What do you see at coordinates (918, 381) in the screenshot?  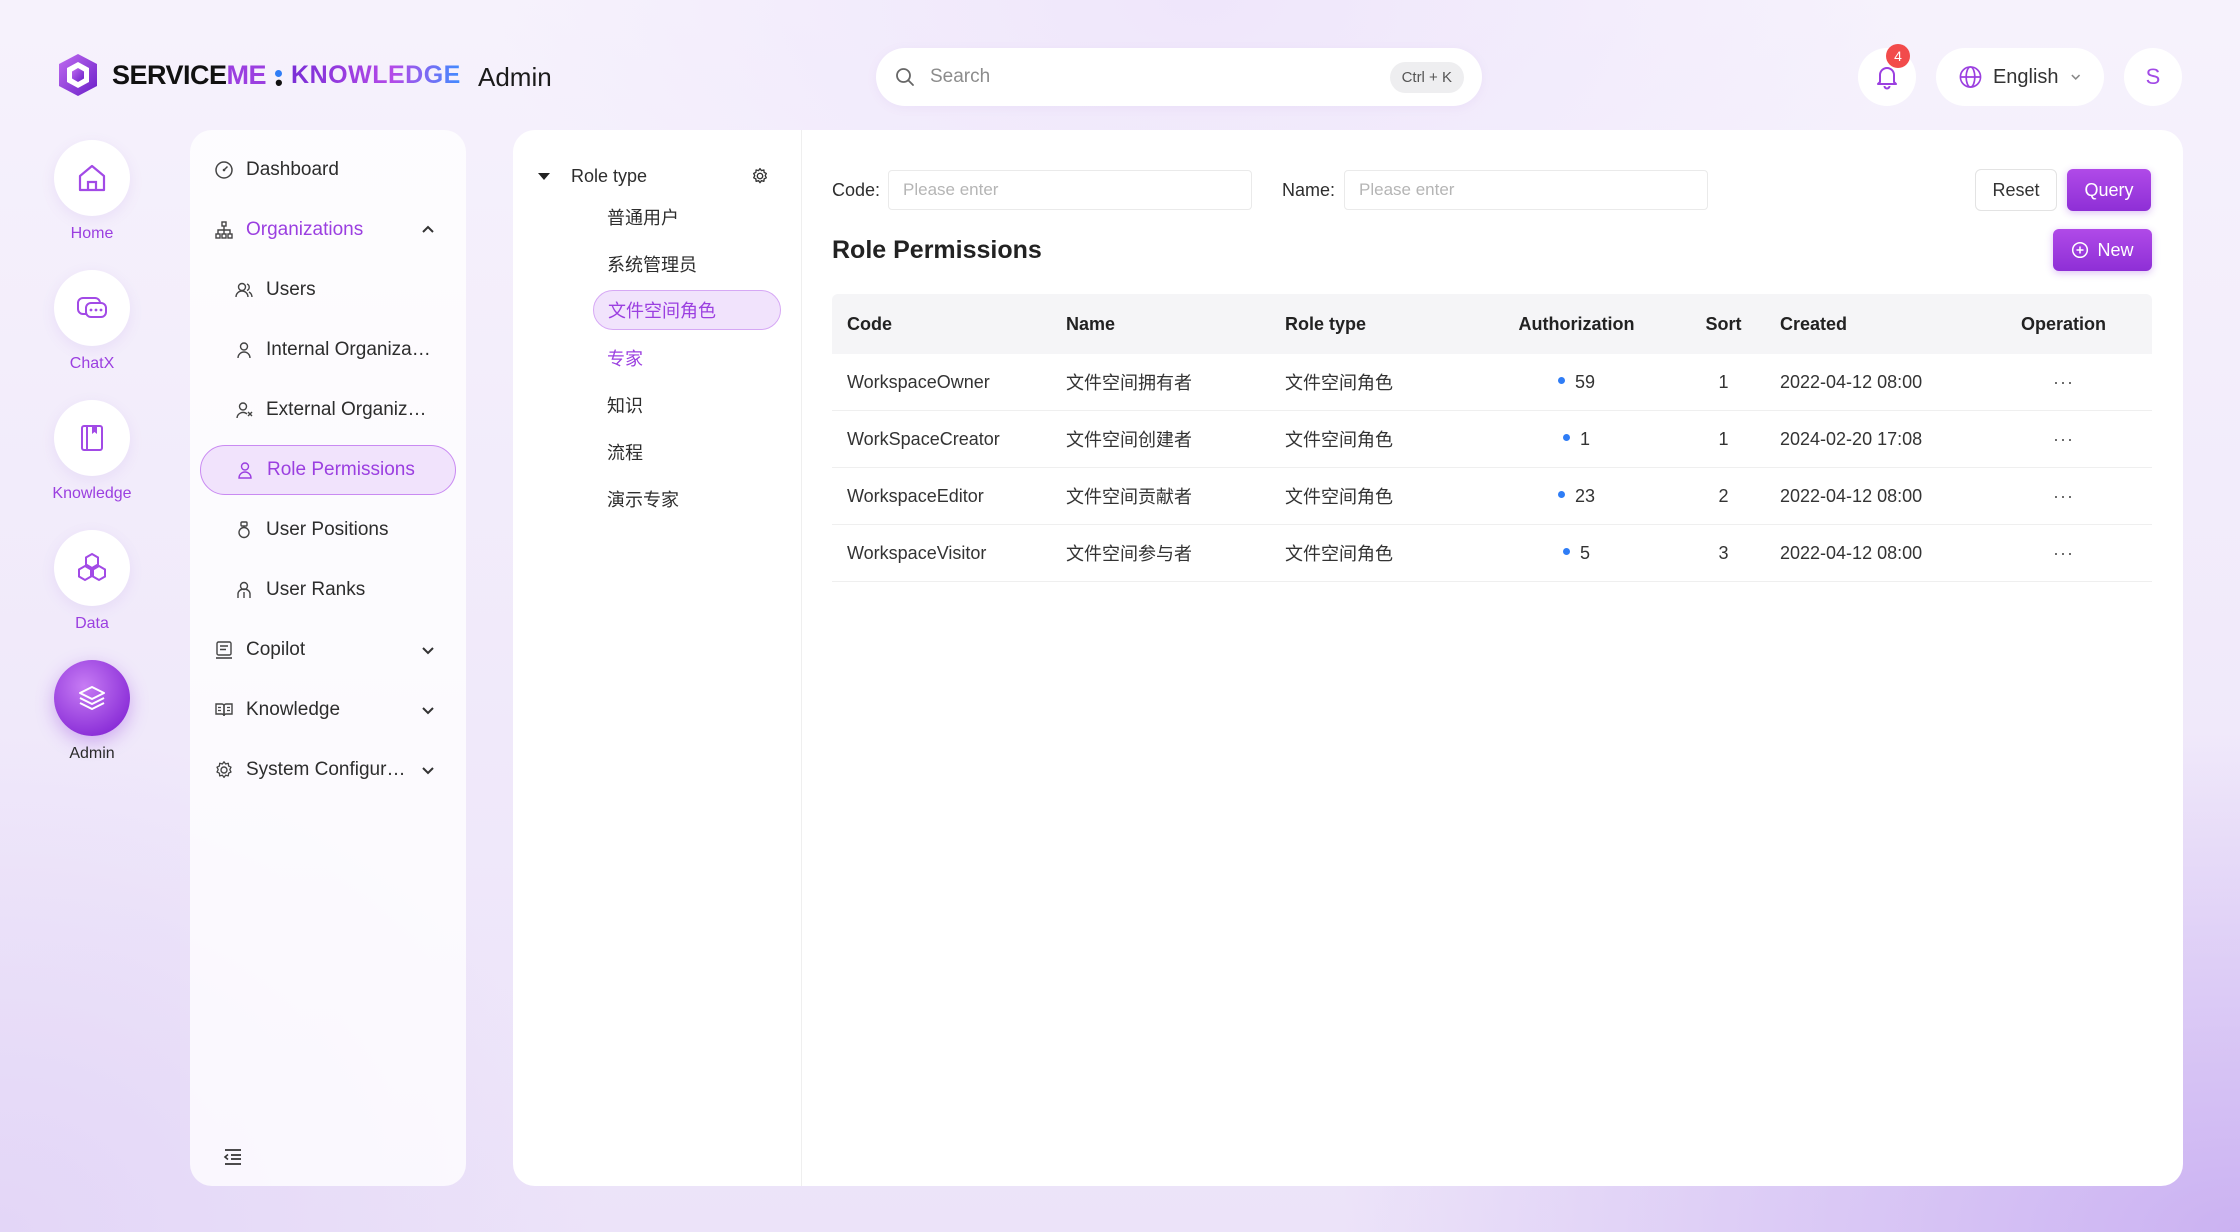 I see `cell-code: WorkspaceOwner` at bounding box center [918, 381].